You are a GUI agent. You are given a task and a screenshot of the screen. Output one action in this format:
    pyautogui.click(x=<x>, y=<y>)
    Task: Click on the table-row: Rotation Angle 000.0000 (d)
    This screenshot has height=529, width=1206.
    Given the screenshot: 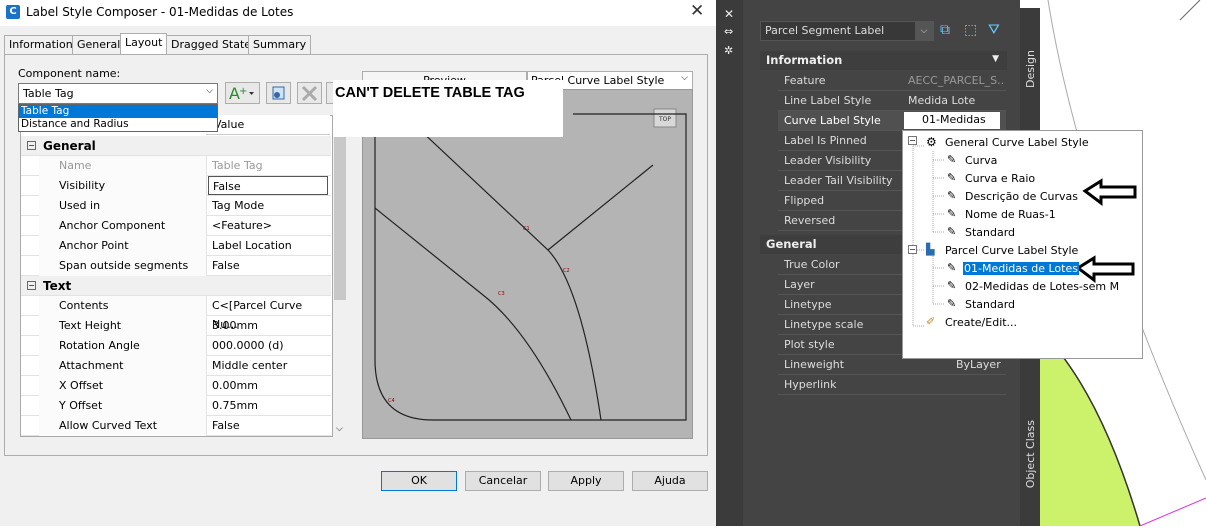 What is the action you would take?
    pyautogui.click(x=176, y=346)
    